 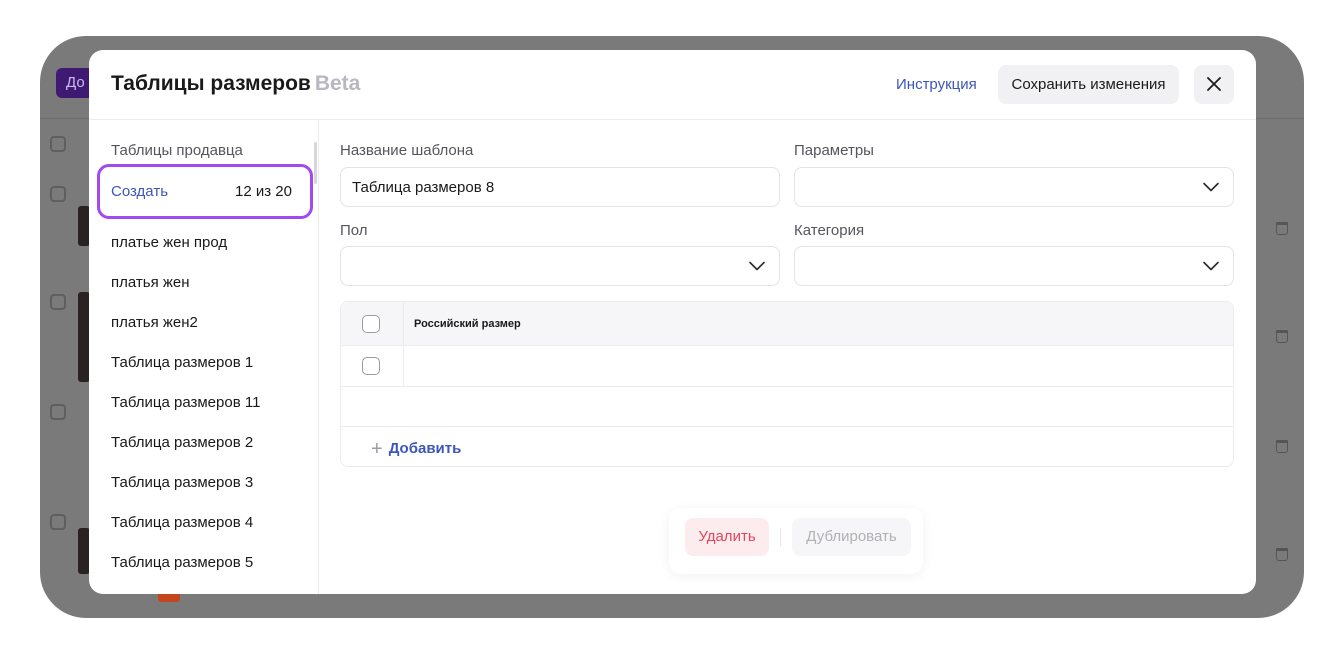 What do you see at coordinates (177, 150) in the screenshot?
I see `sidebar-heading: Таблицы продавца` at bounding box center [177, 150].